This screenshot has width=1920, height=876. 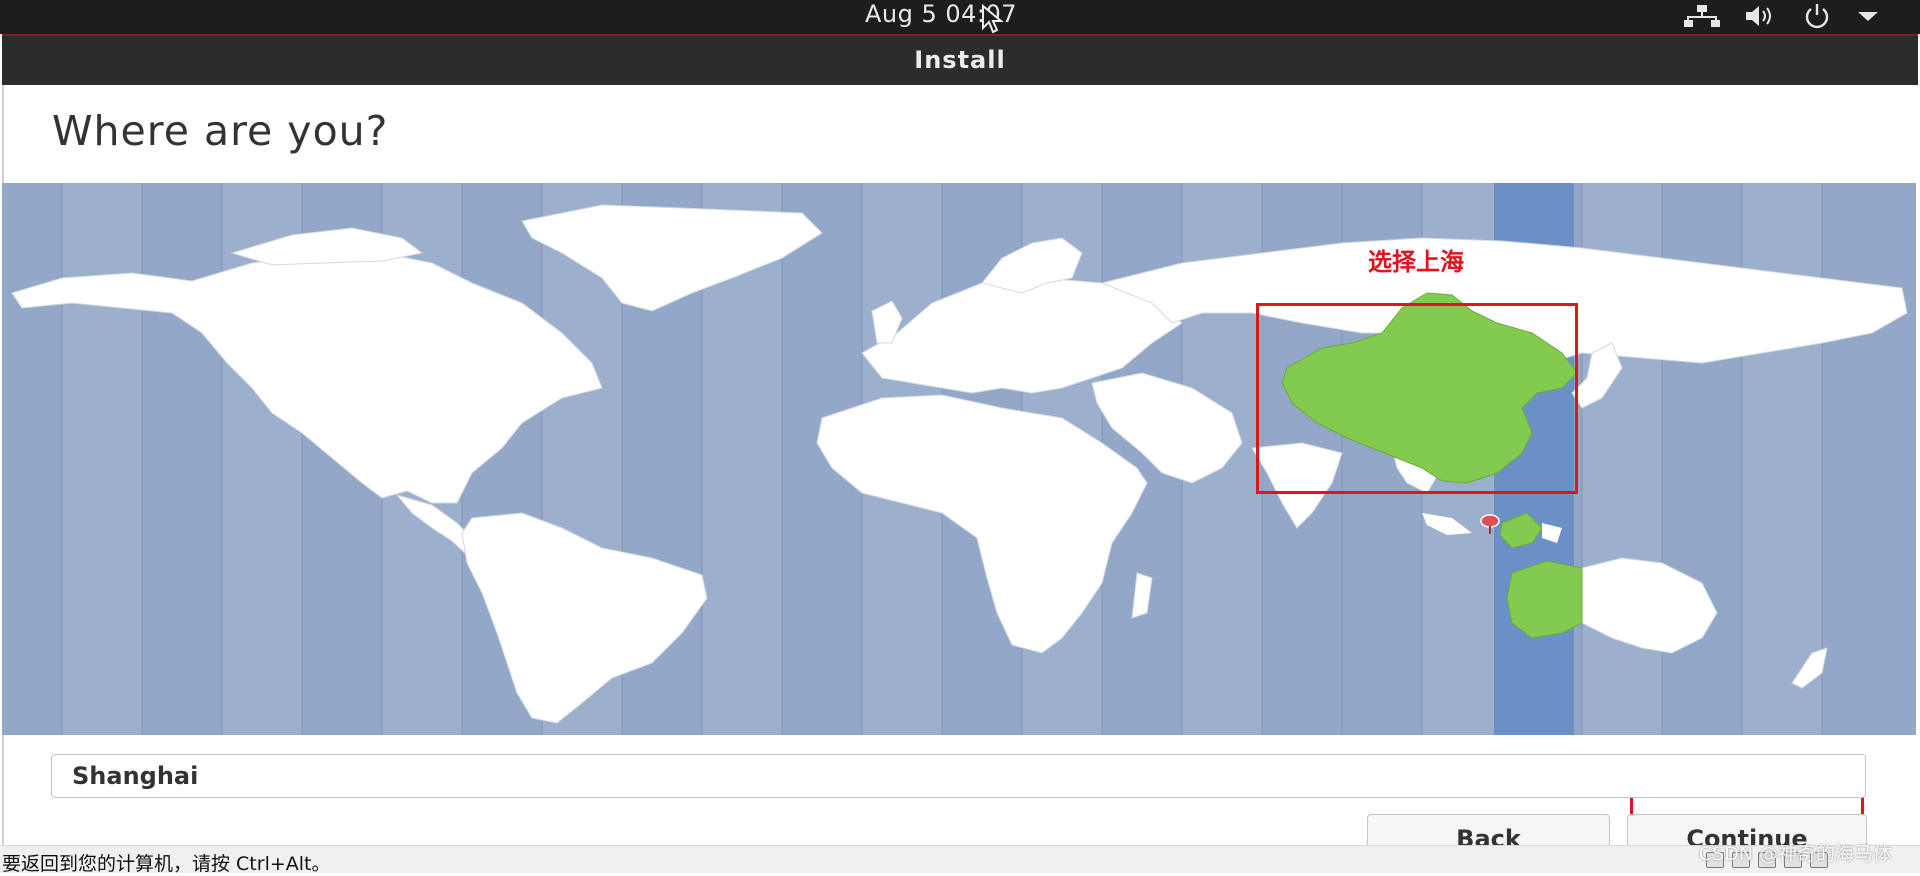 I want to click on watermark: CSDN @神奇的海马体, so click(x=1795, y=854).